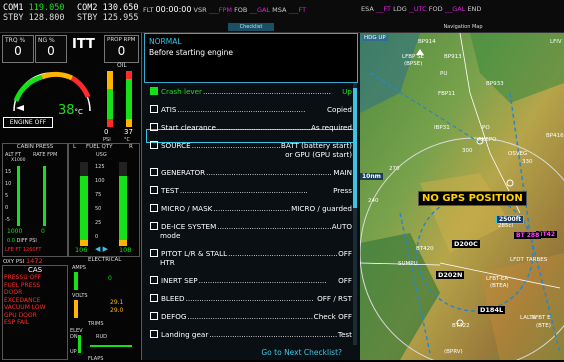 The image size is (564, 362). Describe the element at coordinates (427, 42) in the screenshot. I see `waypoint-label: BP914` at that location.